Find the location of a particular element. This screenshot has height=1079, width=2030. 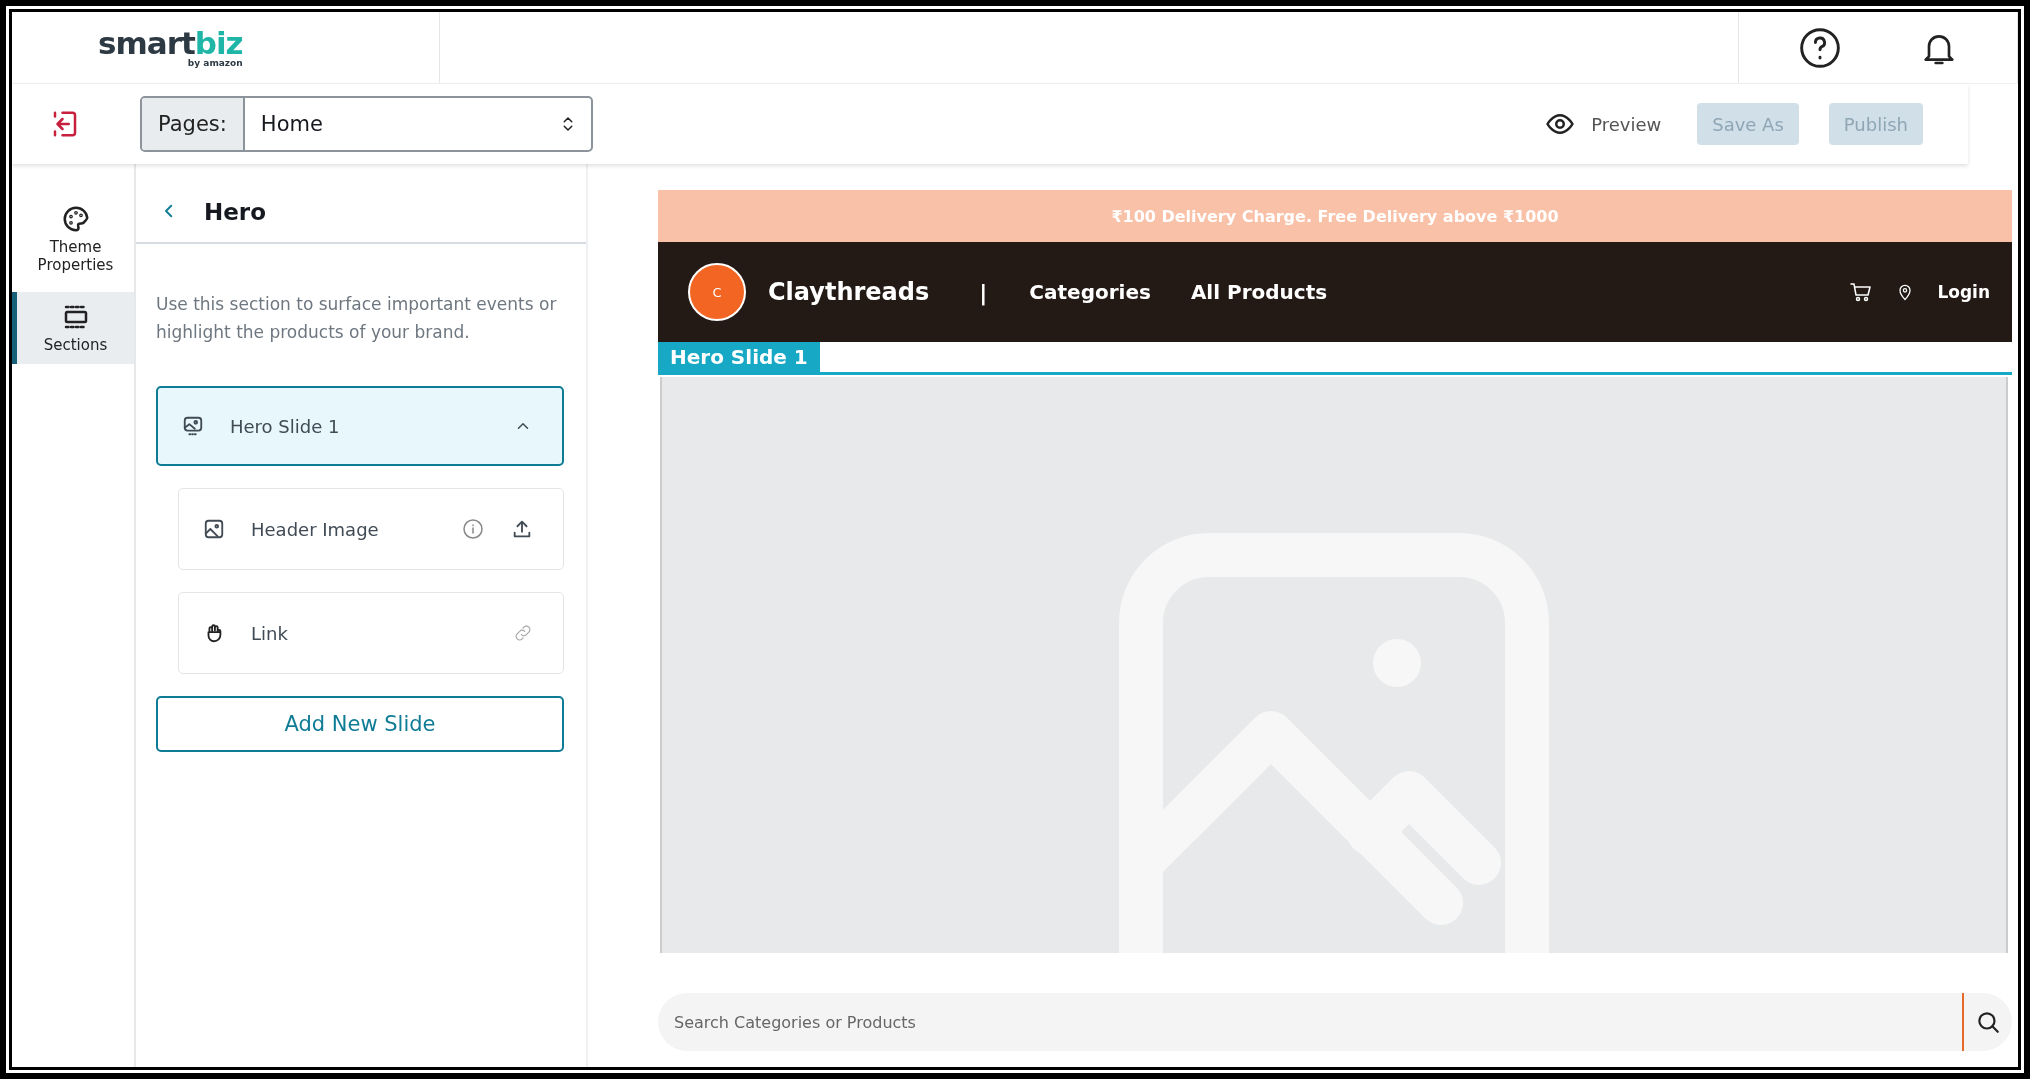

slide-accordion: Hero Slide 1 is located at coordinates (360, 426).